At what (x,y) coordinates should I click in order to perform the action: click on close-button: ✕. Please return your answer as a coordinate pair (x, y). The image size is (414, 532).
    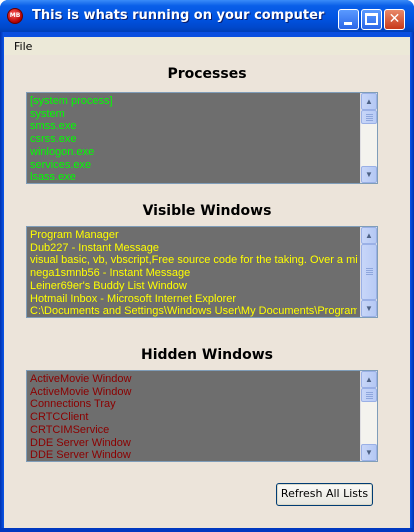
    Looking at the image, I should click on (394, 19).